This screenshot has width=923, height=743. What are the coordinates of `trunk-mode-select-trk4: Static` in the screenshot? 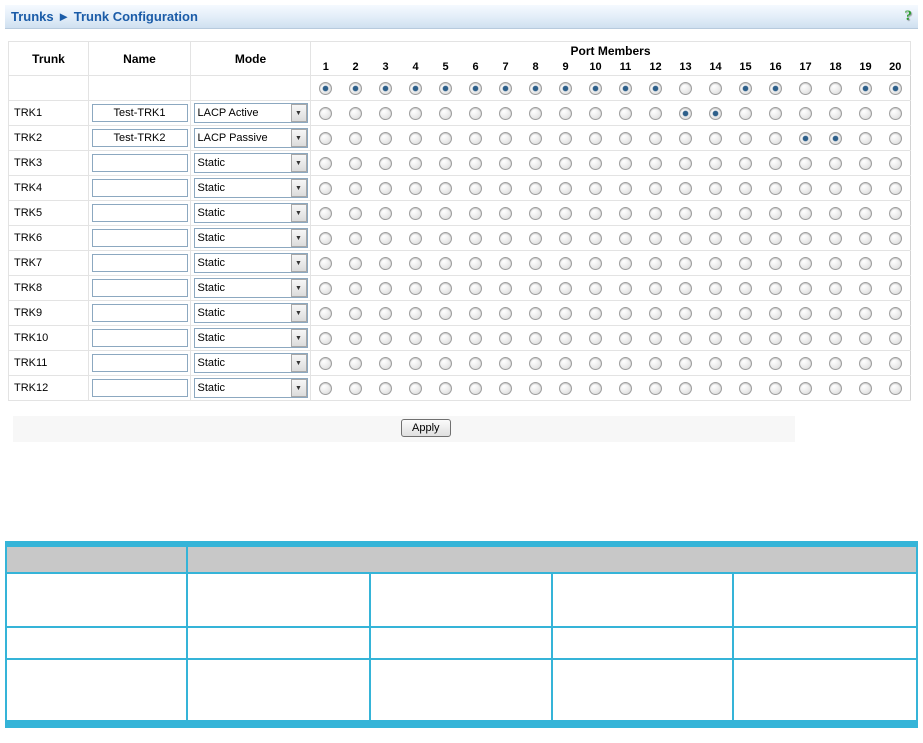 It's located at (250, 188).